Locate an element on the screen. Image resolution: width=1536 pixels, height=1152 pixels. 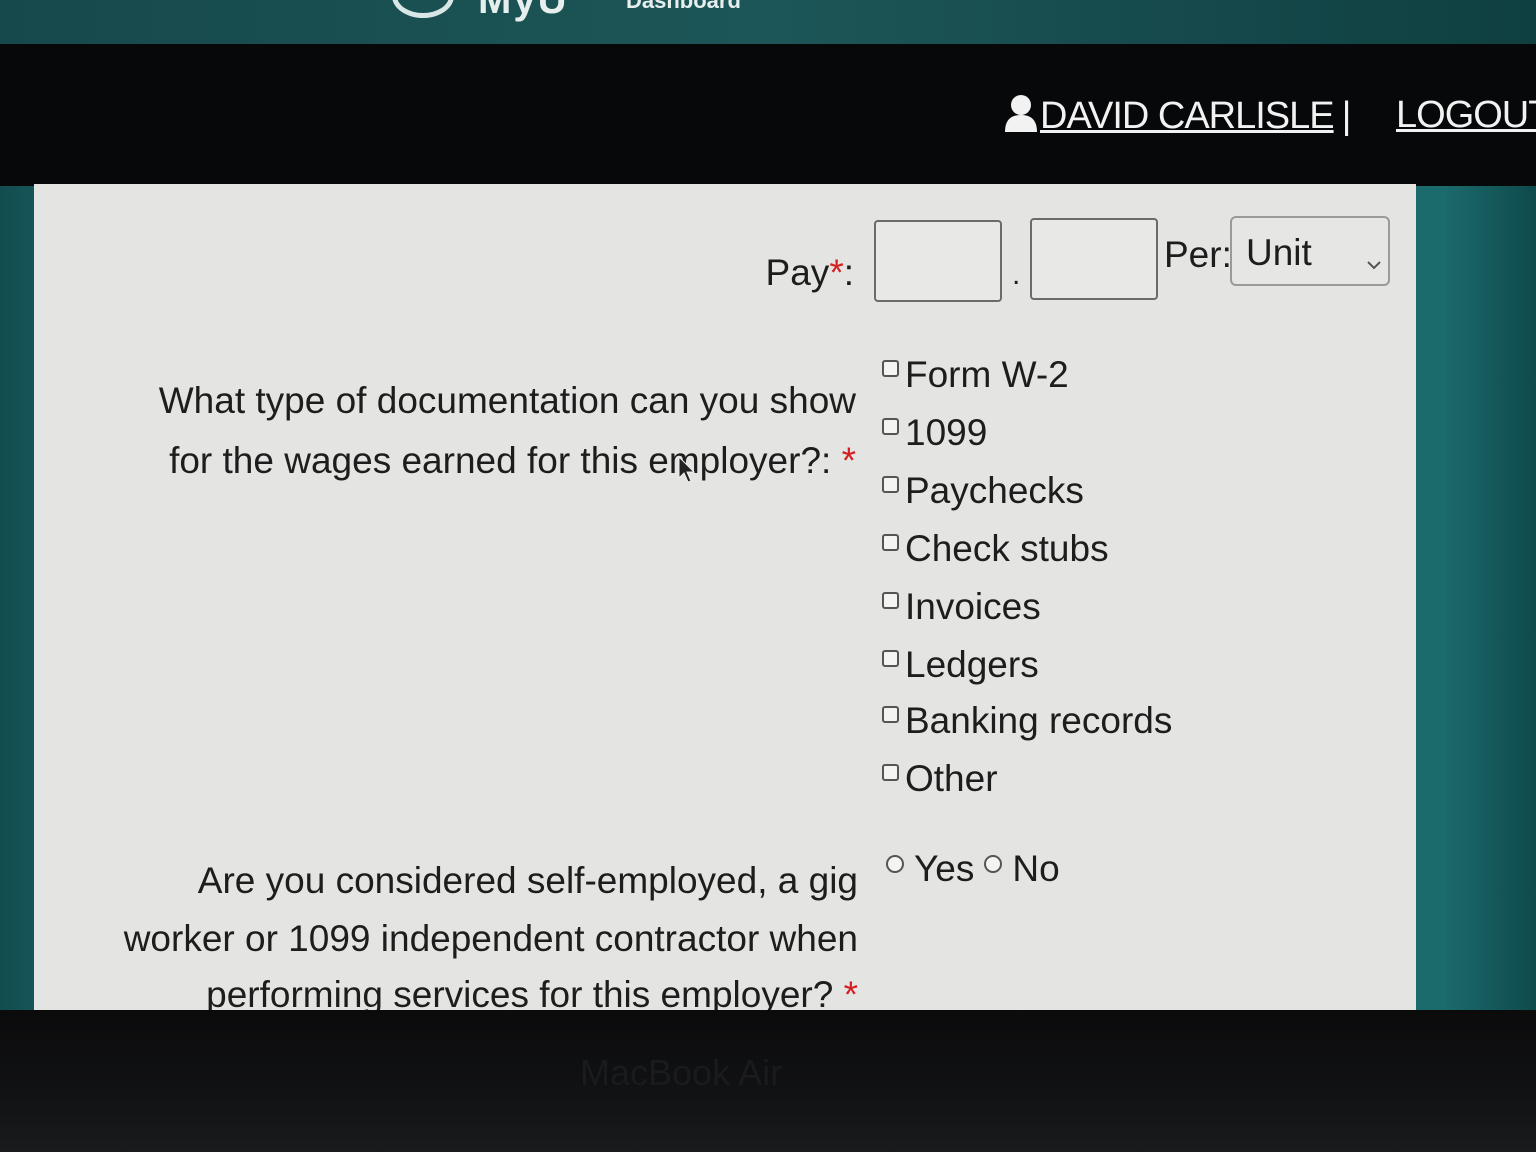
doc-option-check-stubs: Check stubs is located at coordinates (995, 549).